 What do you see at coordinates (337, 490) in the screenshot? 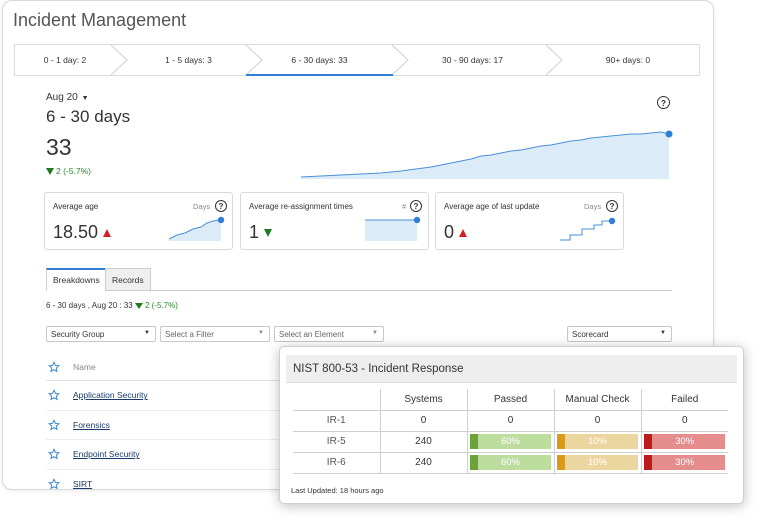
I see `last-updated-text: Last Updated: 18 hours ago` at bounding box center [337, 490].